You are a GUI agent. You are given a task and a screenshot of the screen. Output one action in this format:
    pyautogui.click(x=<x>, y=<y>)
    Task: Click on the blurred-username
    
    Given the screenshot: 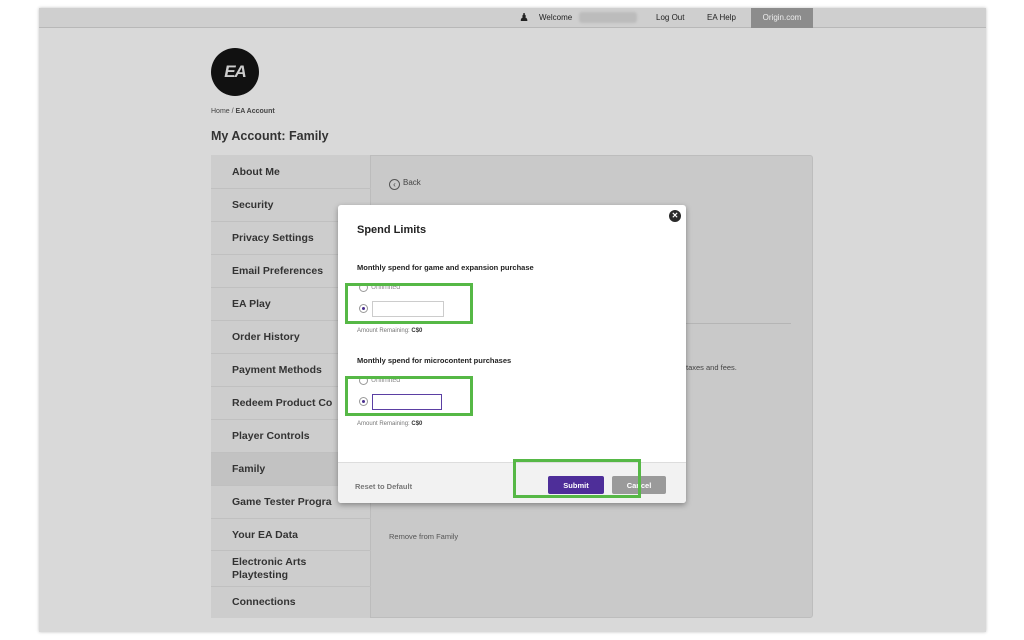 What is the action you would take?
    pyautogui.click(x=608, y=17)
    